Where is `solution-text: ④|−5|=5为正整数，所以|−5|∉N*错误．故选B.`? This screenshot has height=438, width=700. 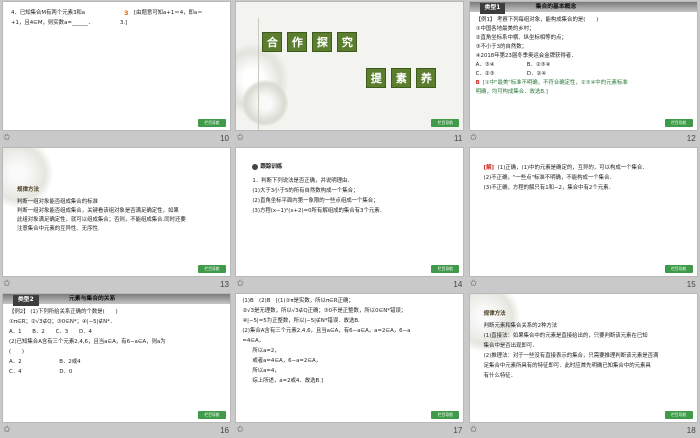 solution-text: ④|−5|=5为正整数，所以|−5|∉N*错误．故选B. is located at coordinates (301, 321).